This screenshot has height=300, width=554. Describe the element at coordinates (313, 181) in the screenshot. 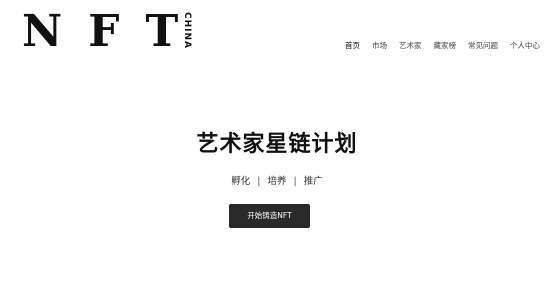

I see `tag-promote: 推广` at that location.